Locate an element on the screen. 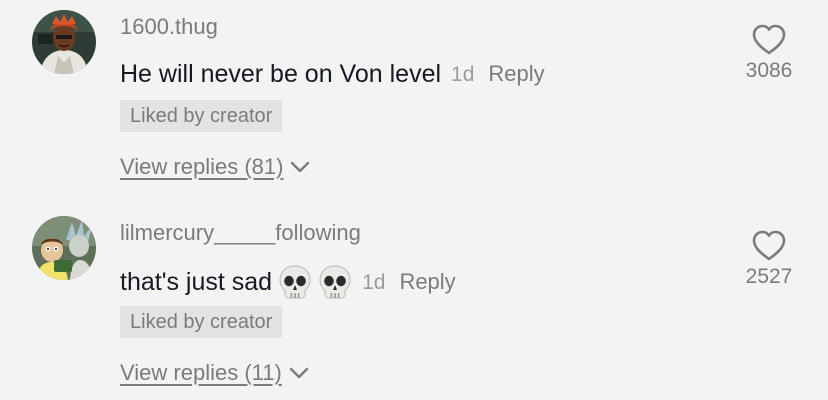  view-replies-button: View replies (81) is located at coordinates (215, 167).